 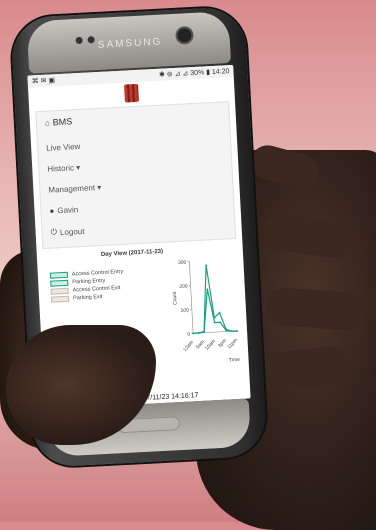 I want to click on menu-item-label: Historic ▾, so click(x=63, y=168).